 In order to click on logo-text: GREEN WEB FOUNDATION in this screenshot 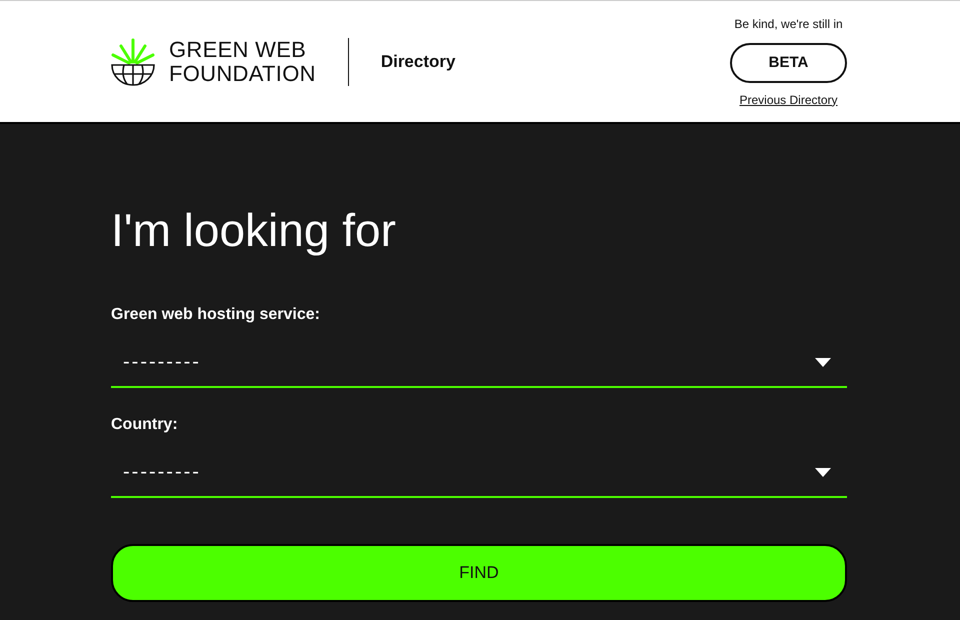, I will do `click(242, 62)`.